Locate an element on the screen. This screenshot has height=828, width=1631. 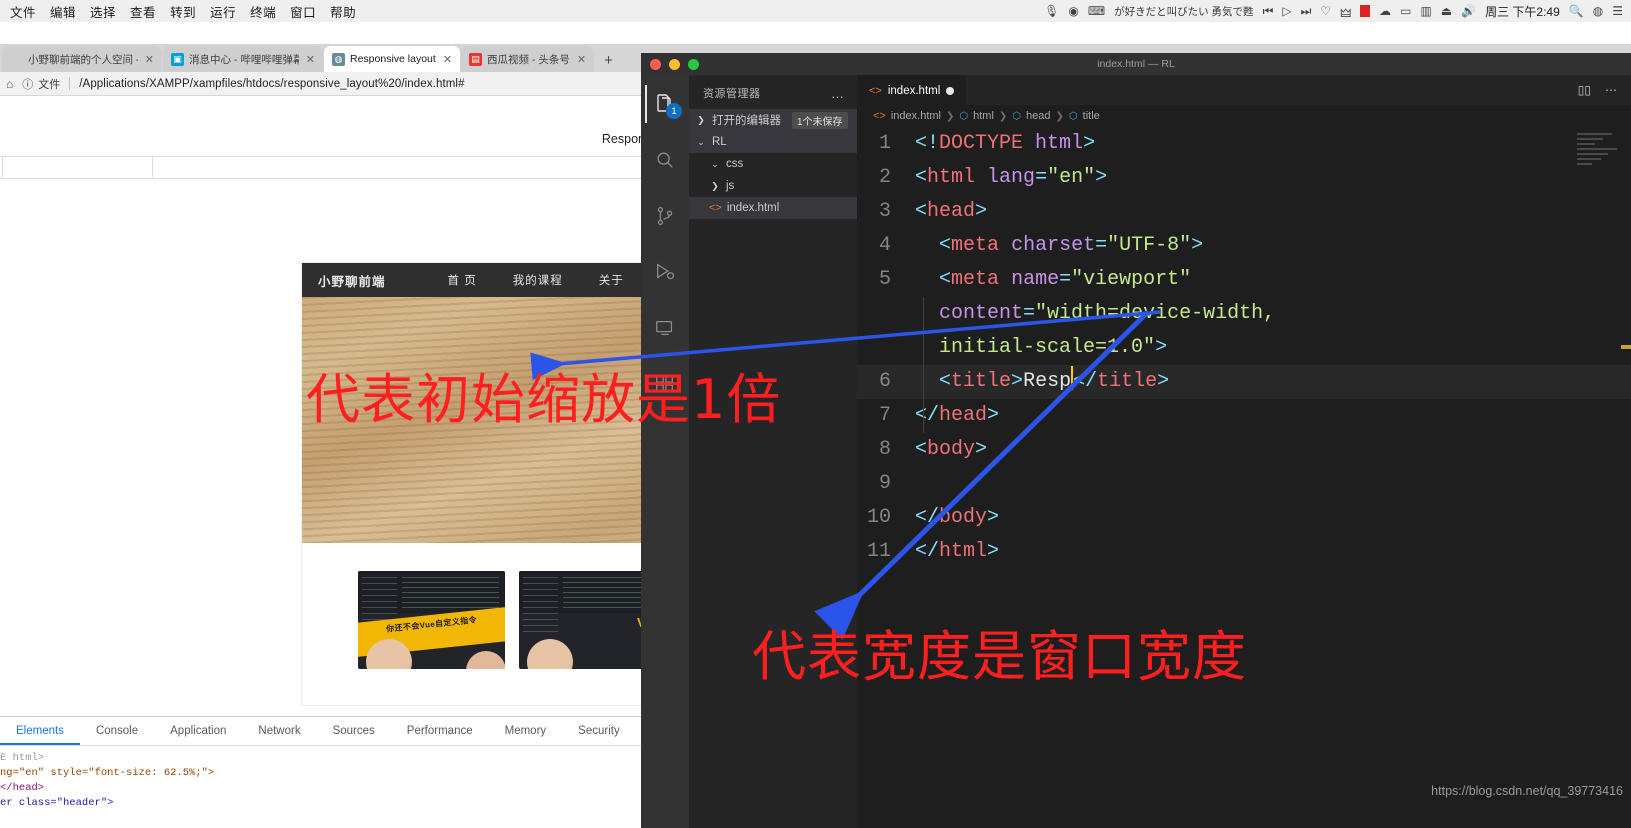
activity-source-control-icon is located at coordinates (665, 216).